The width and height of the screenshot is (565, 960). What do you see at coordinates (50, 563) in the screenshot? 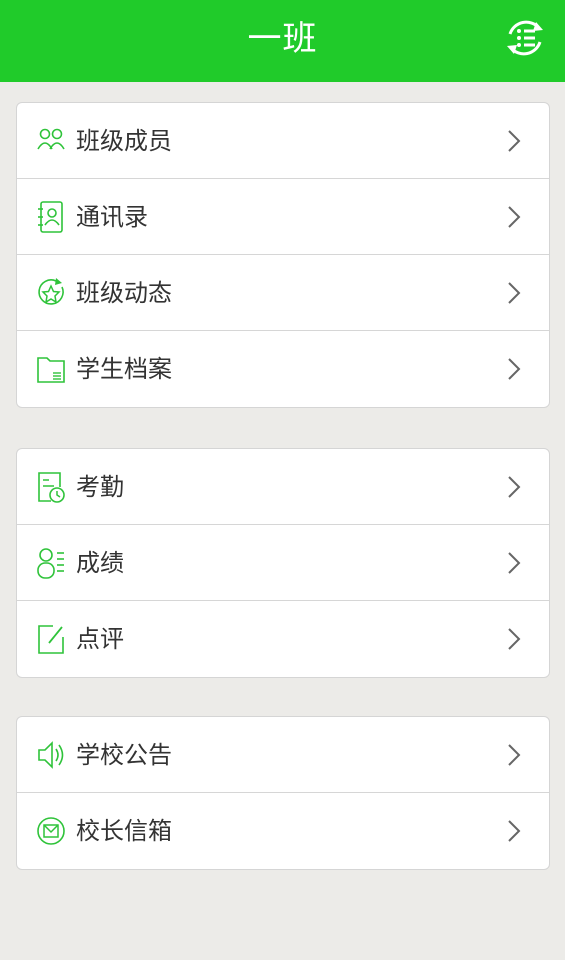
I see `grades-icon` at bounding box center [50, 563].